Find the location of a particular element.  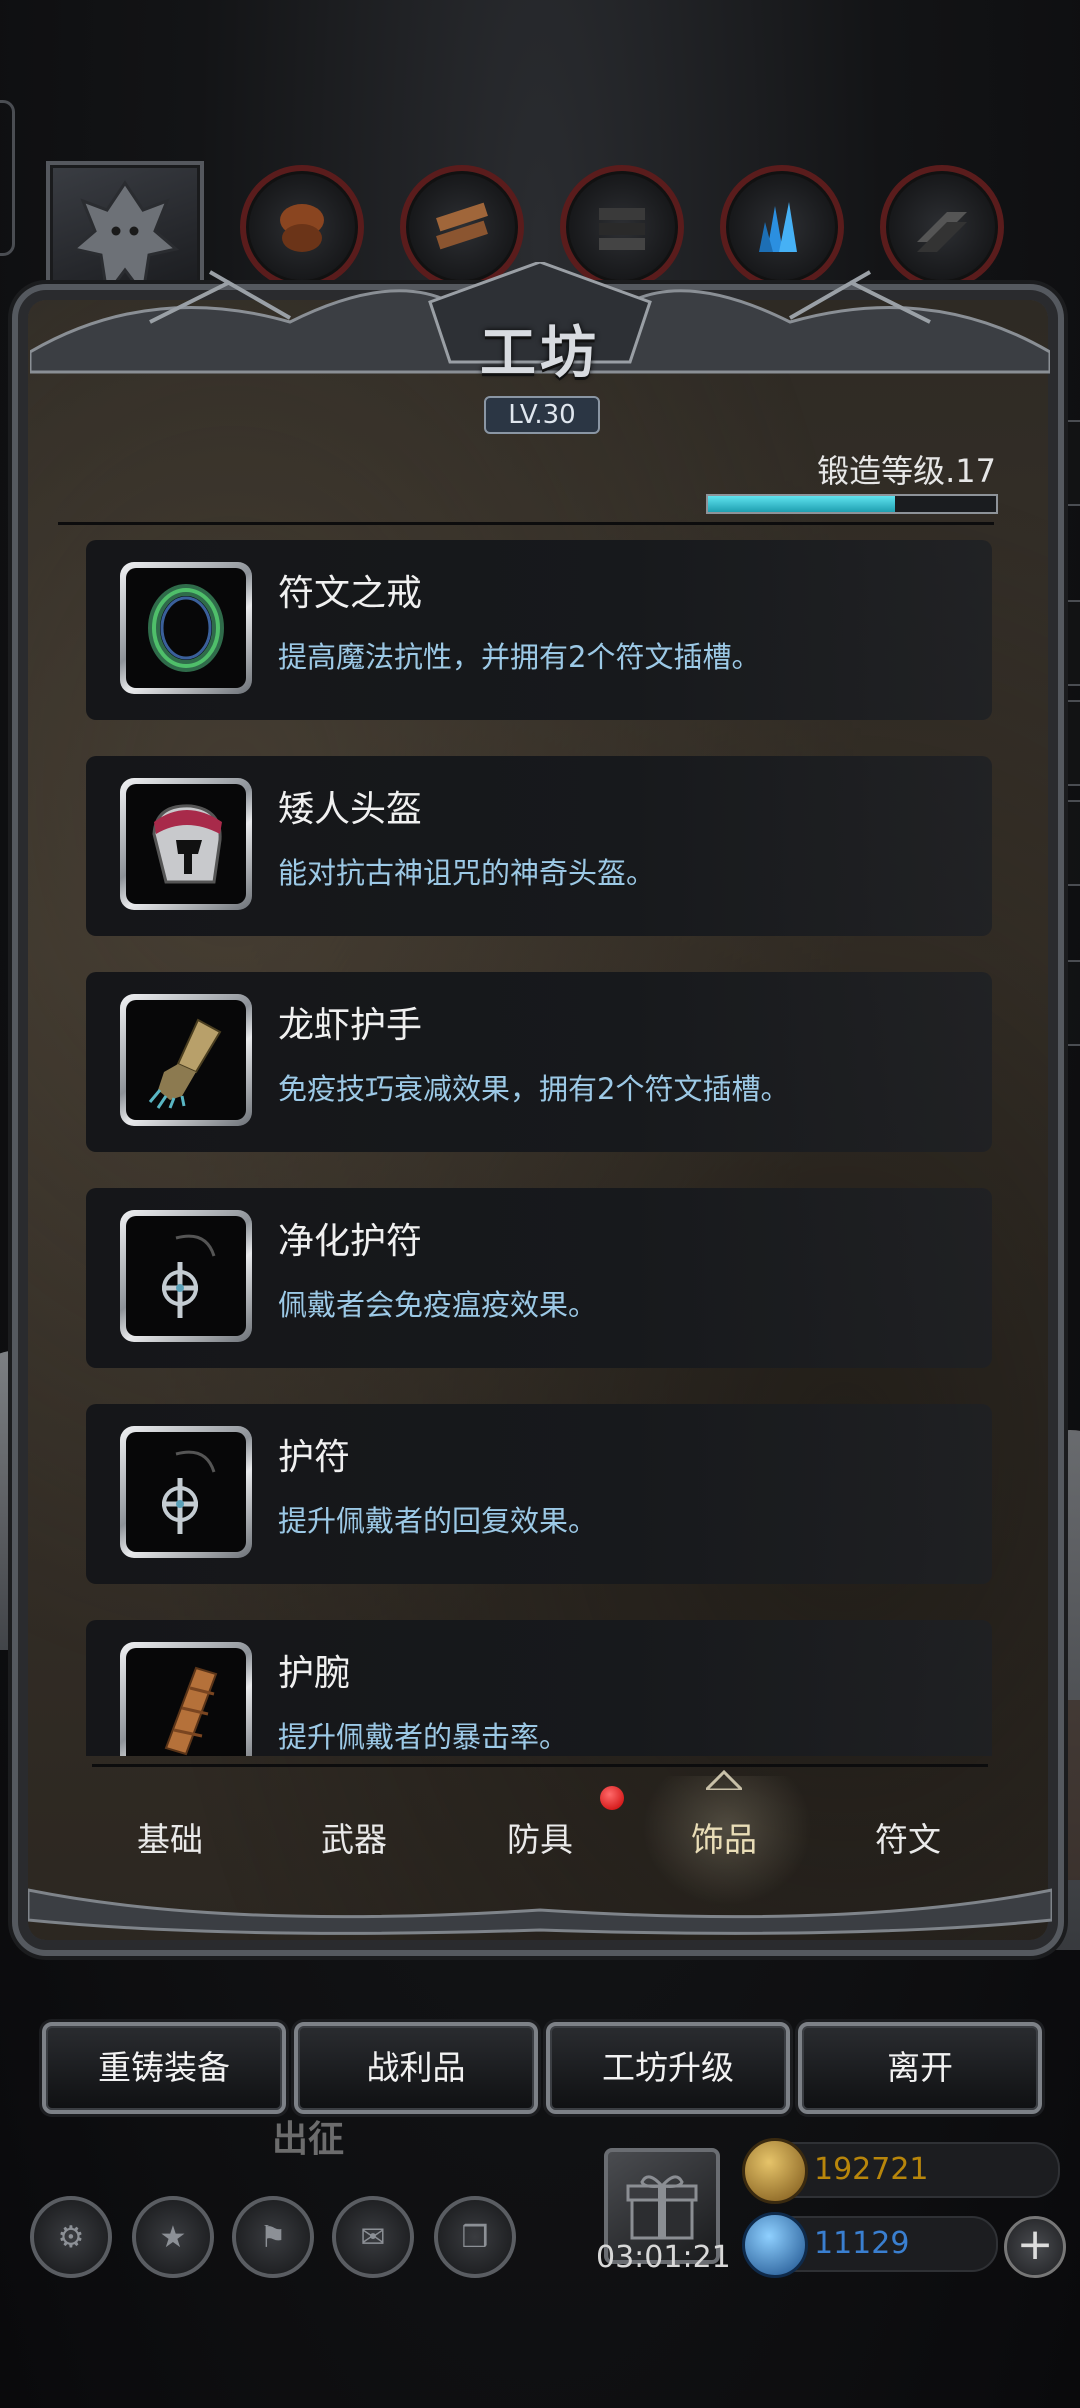

iron-icon is located at coordinates (622, 229).